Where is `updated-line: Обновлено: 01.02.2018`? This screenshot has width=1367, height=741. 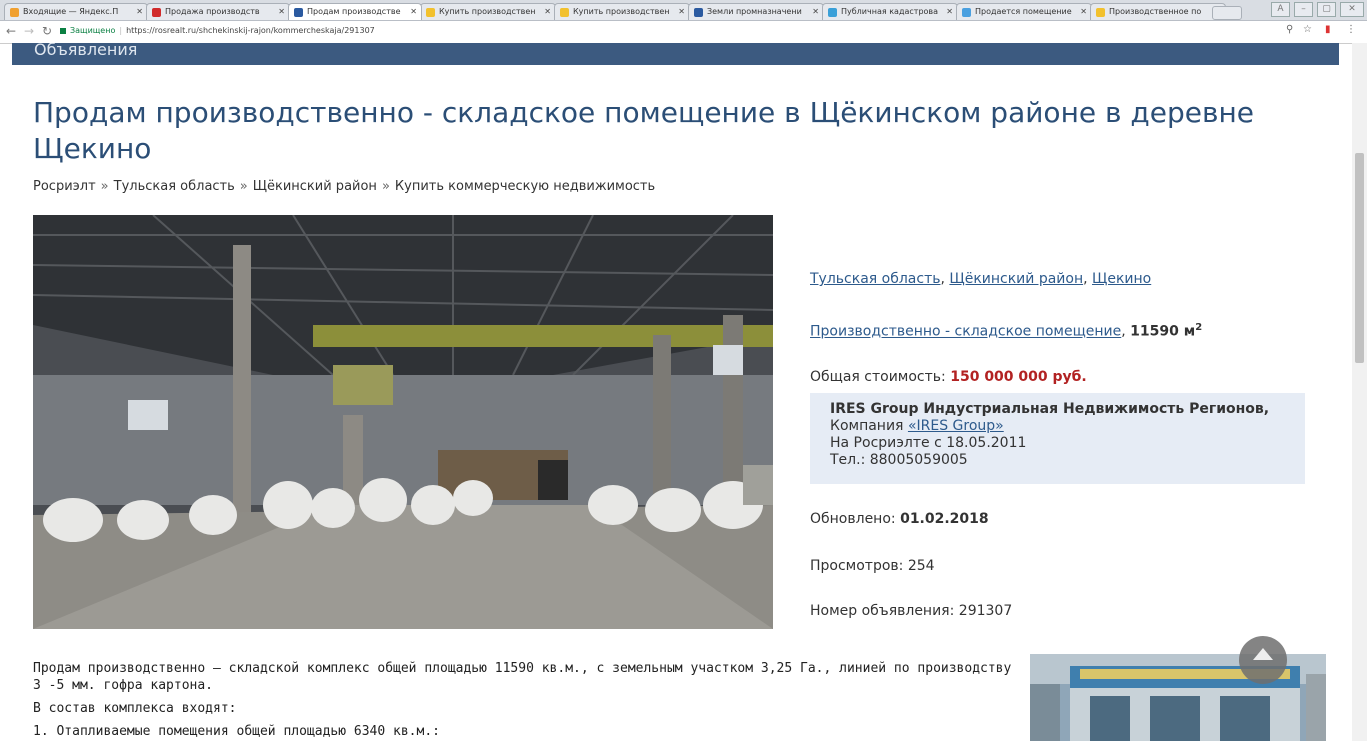
updated-line: Обновлено: 01.02.2018 is located at coordinates (899, 519).